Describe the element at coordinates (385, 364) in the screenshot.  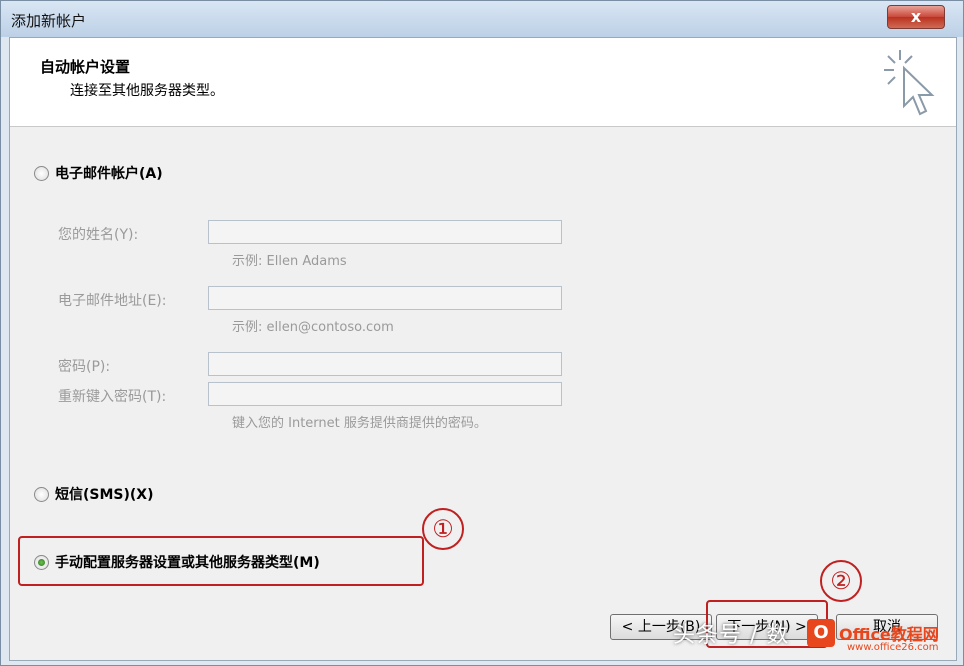
I see `password-field` at that location.